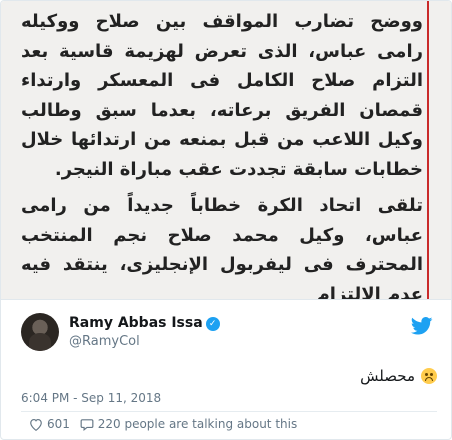  What do you see at coordinates (104, 341) in the screenshot?
I see `author-handle: @RamyCol` at bounding box center [104, 341].